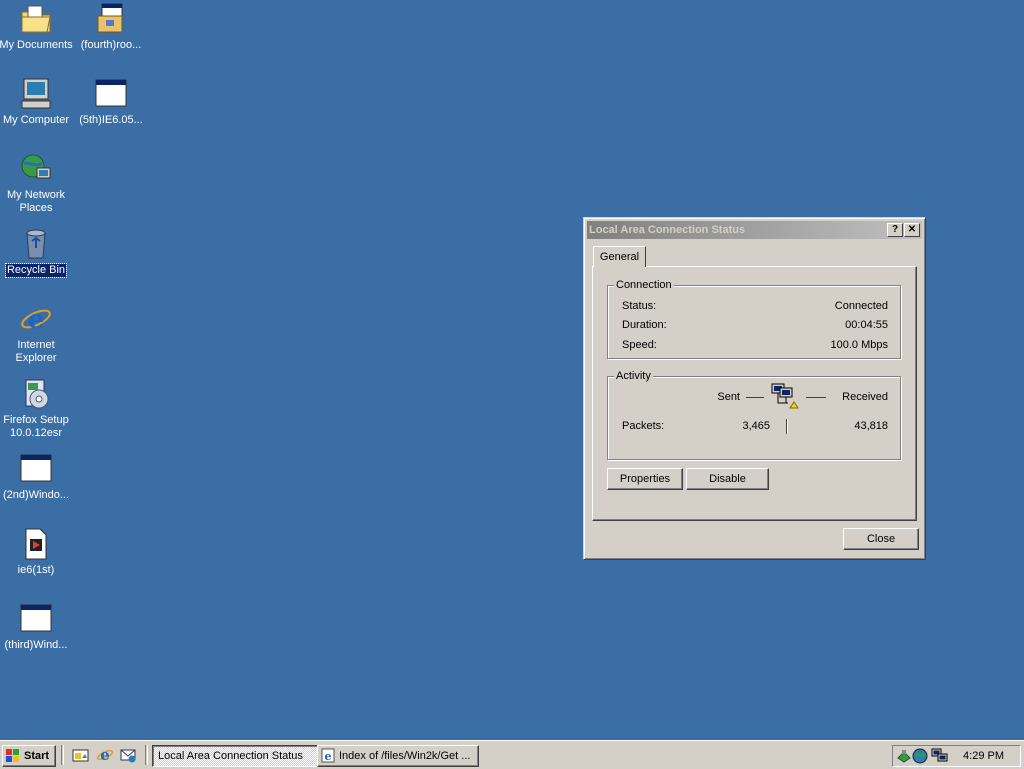 The height and width of the screenshot is (769, 1024). What do you see at coordinates (633, 376) in the screenshot?
I see `activity-group-title: Activity` at bounding box center [633, 376].